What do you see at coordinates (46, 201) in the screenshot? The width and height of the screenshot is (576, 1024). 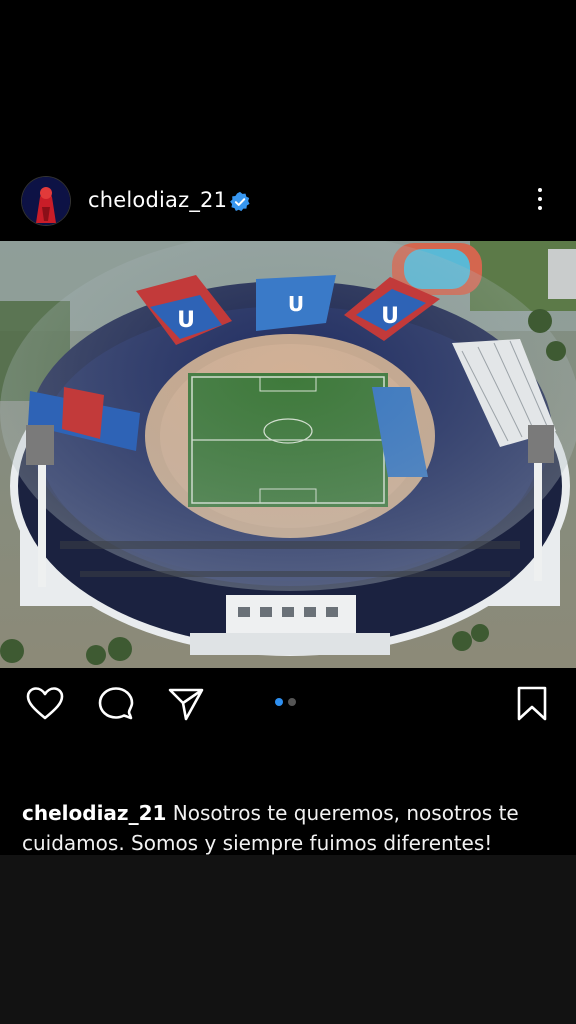 I see `avatar` at bounding box center [46, 201].